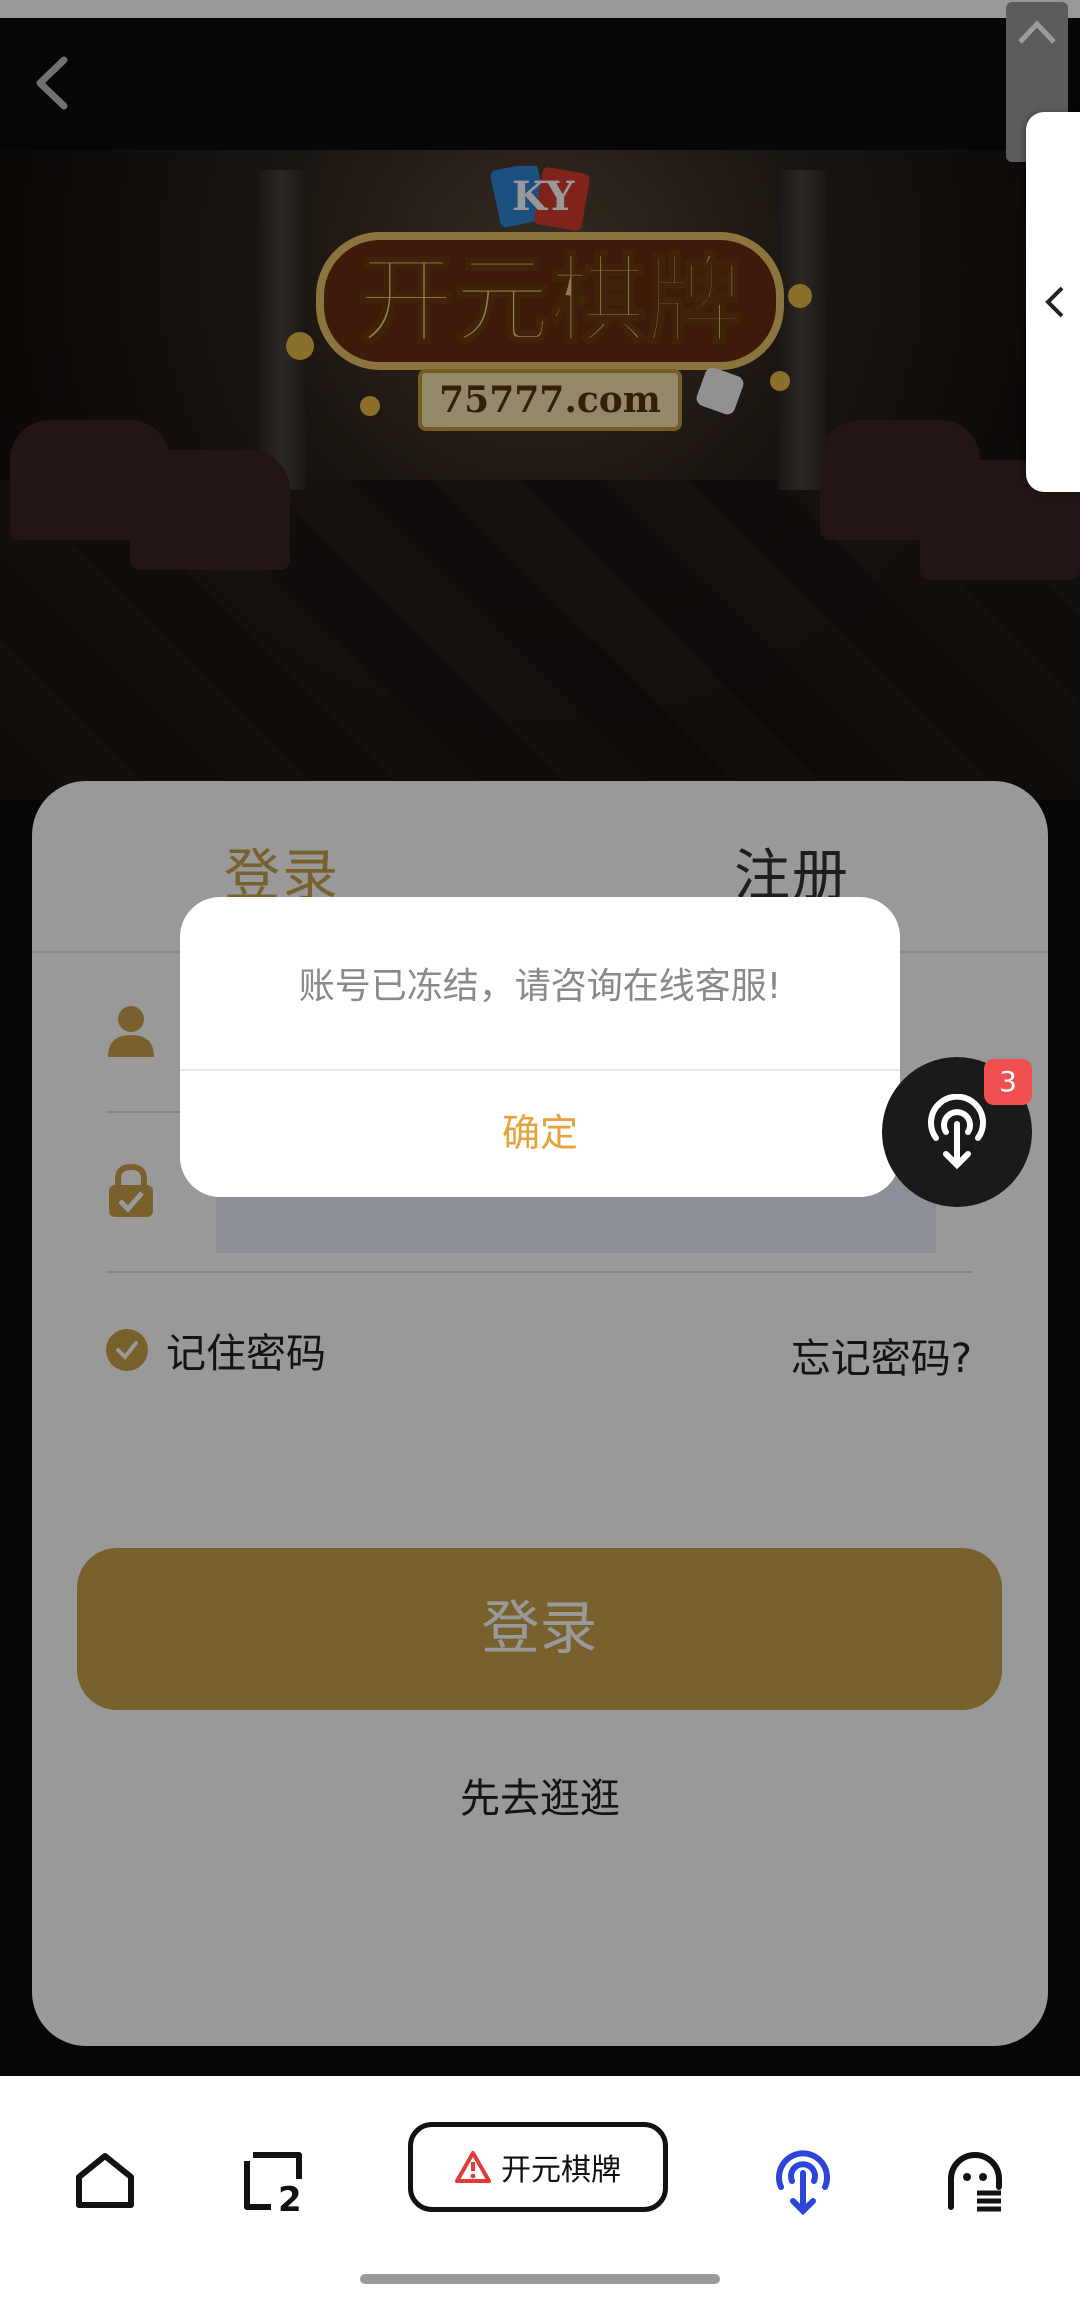 The height and width of the screenshot is (2304, 1080). I want to click on site-info-pill: 开元棋牌, so click(538, 2167).